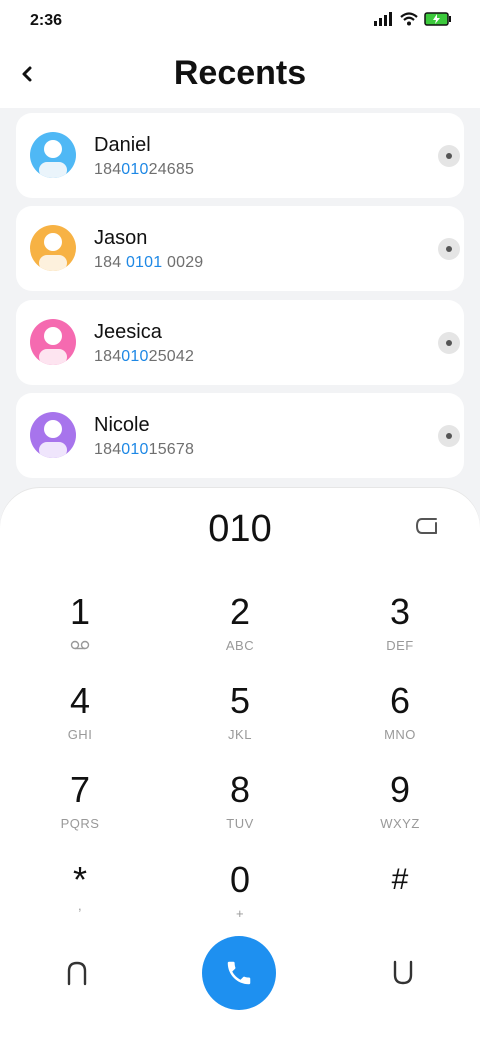 This screenshot has width=480, height=1040. What do you see at coordinates (240, 73) in the screenshot?
I see `page-title: Recents` at bounding box center [240, 73].